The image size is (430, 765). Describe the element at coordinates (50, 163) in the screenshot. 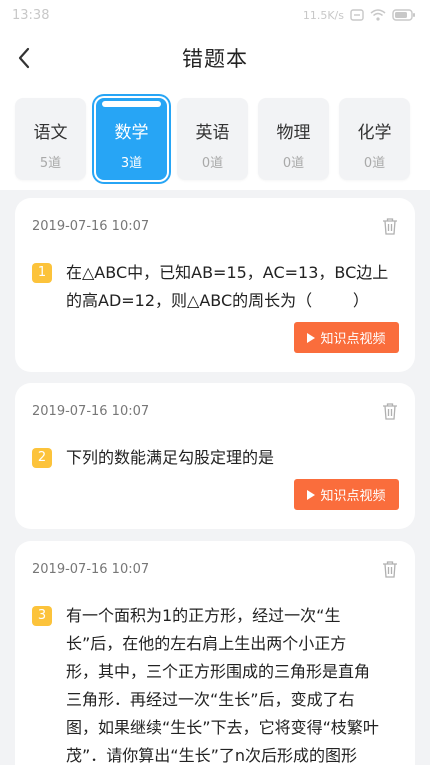

I see `tab-count: 5道` at that location.